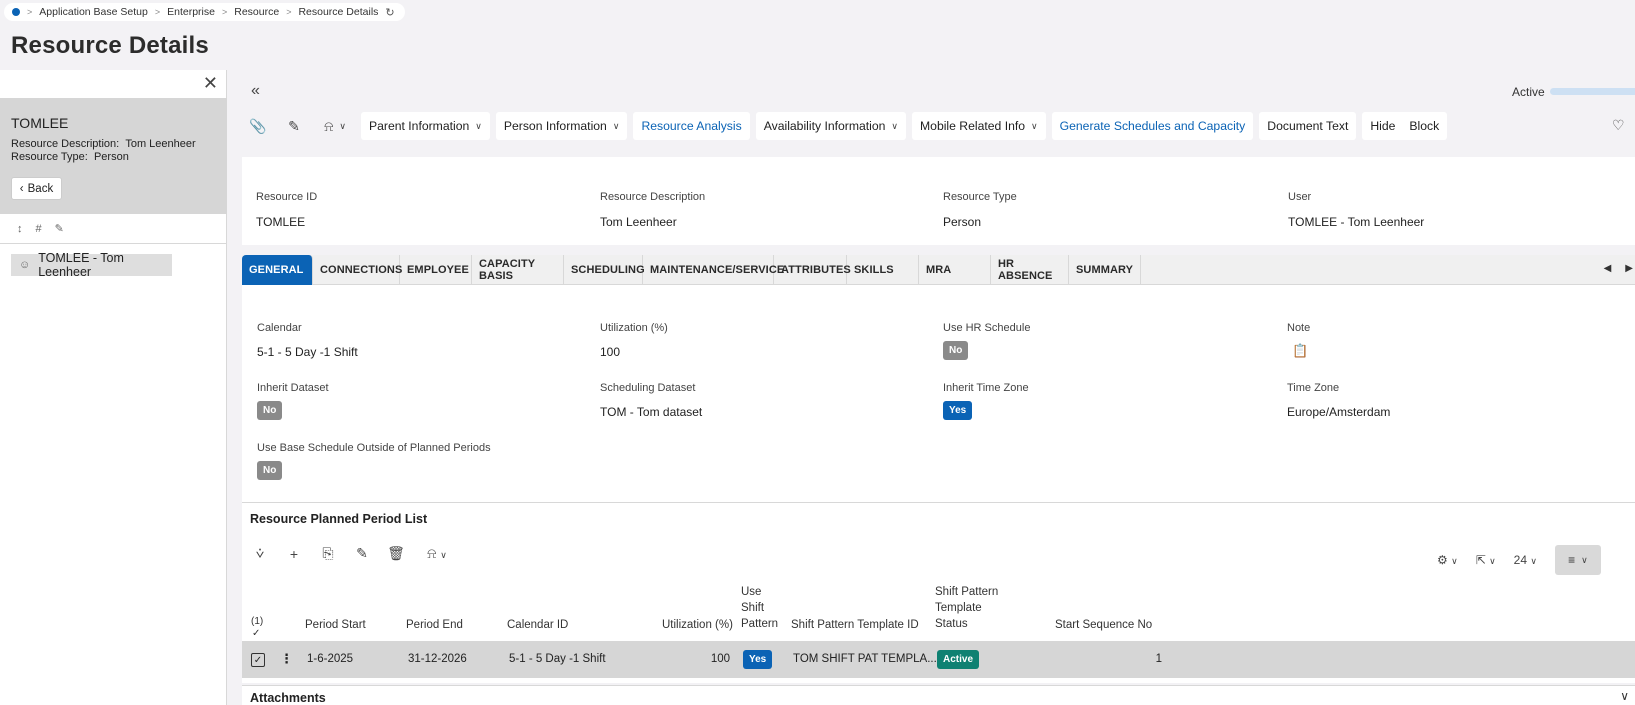 This screenshot has width=1635, height=705. Describe the element at coordinates (855, 625) in the screenshot. I see `column-template-id: Shift Pattern Template ID` at that location.